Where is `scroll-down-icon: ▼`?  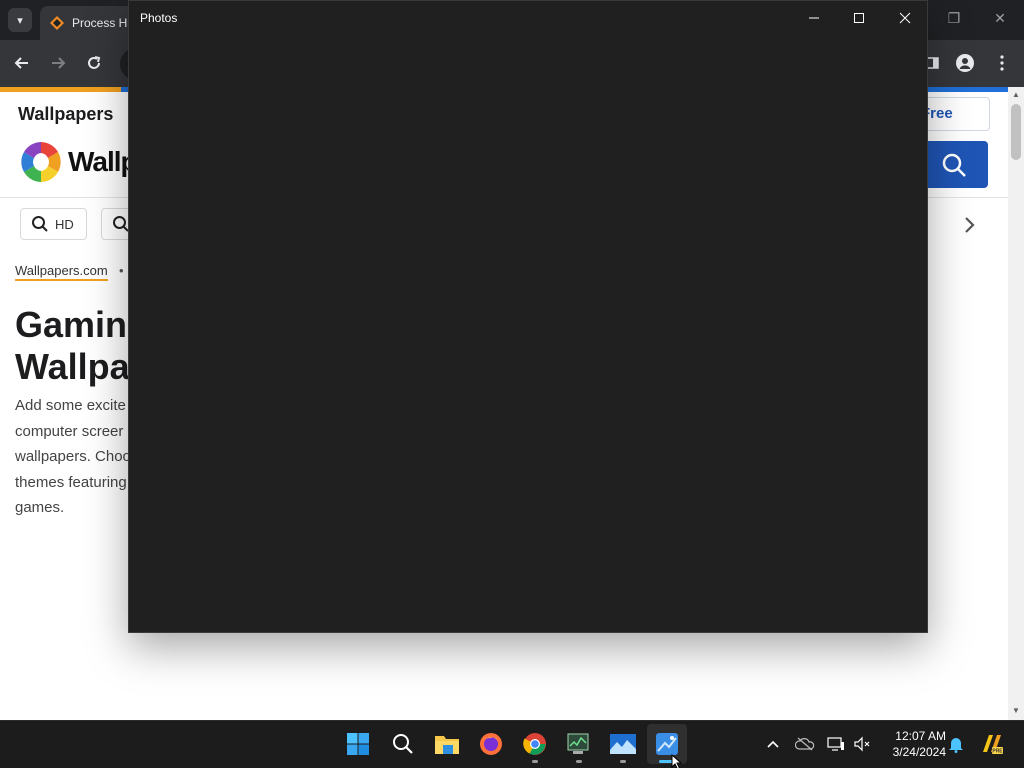 scroll-down-icon: ▼ is located at coordinates (1016, 711).